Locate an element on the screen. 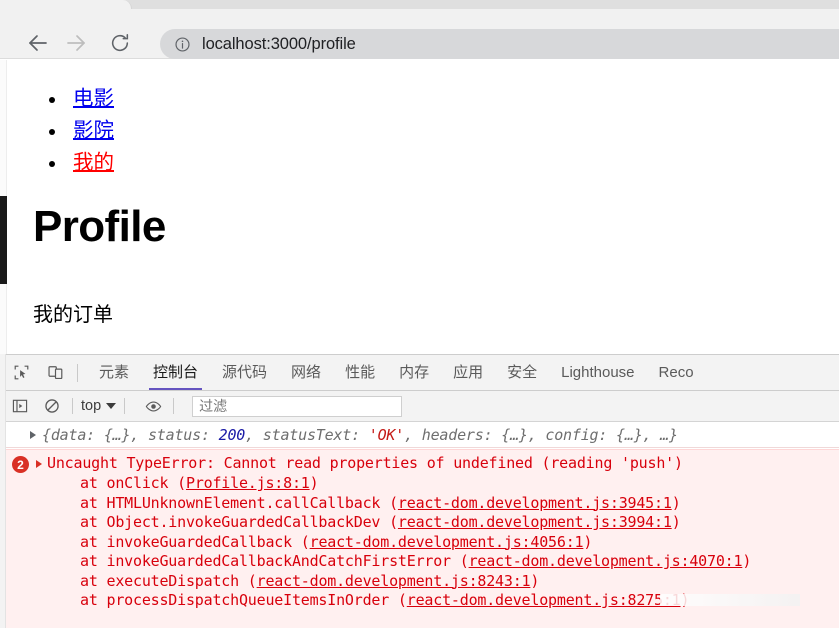 This screenshot has height=628, width=839. execution-context-label: top is located at coordinates (91, 406).